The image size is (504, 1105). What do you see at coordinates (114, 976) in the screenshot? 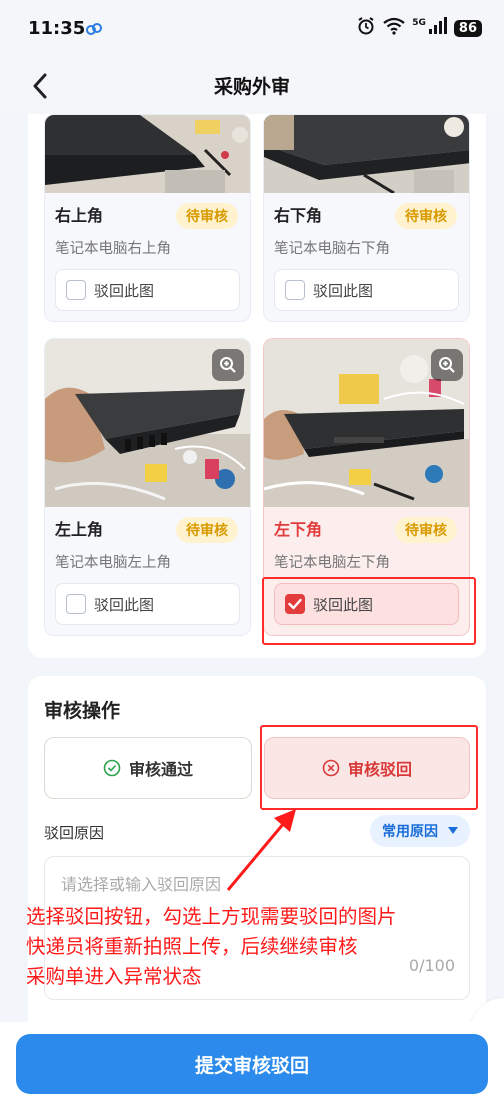
I see `annotation-line: 采购单进入异常状态` at bounding box center [114, 976].